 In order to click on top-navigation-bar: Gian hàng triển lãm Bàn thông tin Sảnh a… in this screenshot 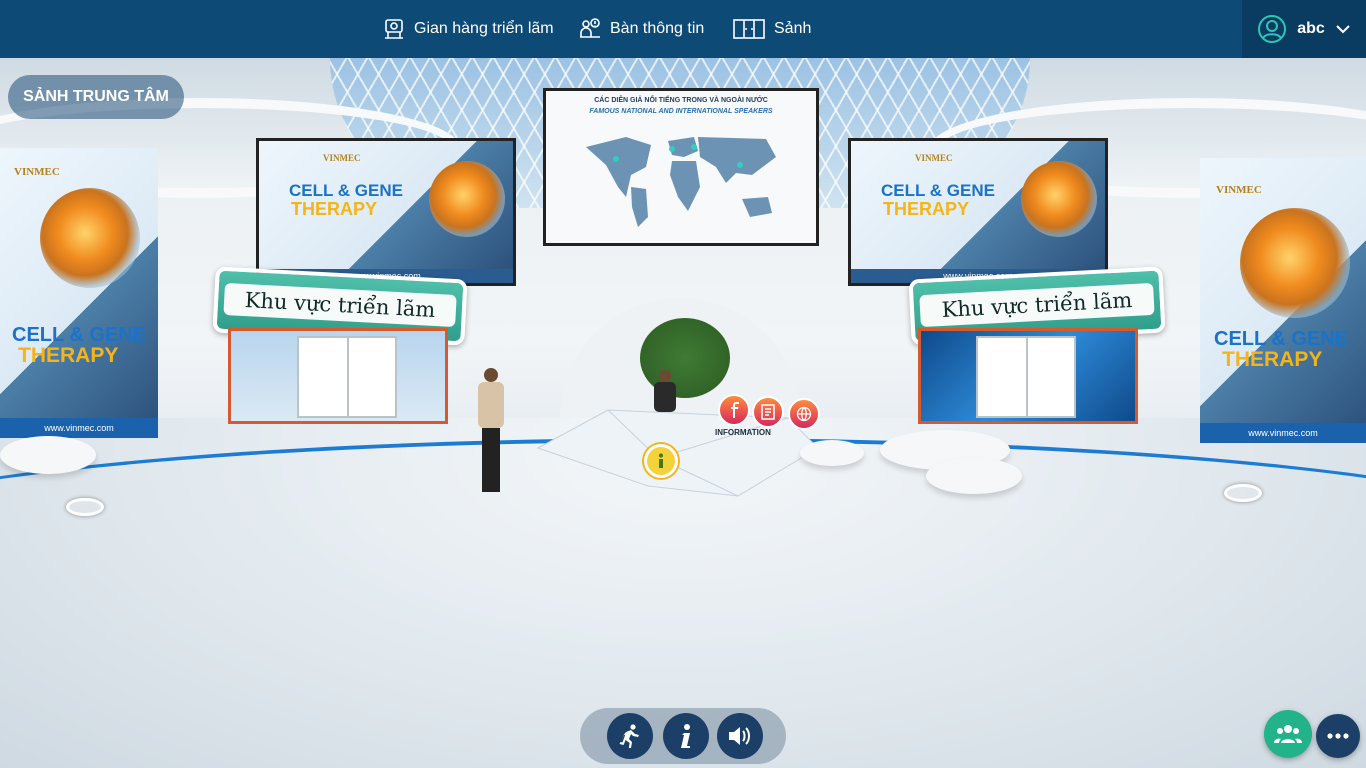, I will do `click(683, 29)`.